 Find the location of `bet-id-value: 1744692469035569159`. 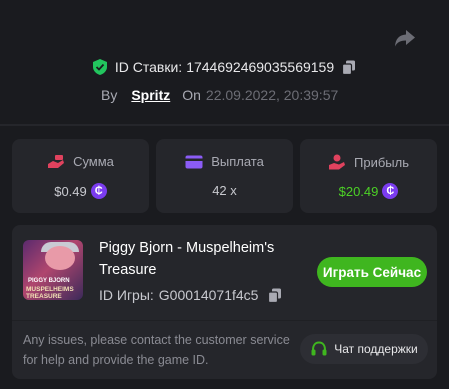

bet-id-value: 1744692469035569159 is located at coordinates (260, 67).